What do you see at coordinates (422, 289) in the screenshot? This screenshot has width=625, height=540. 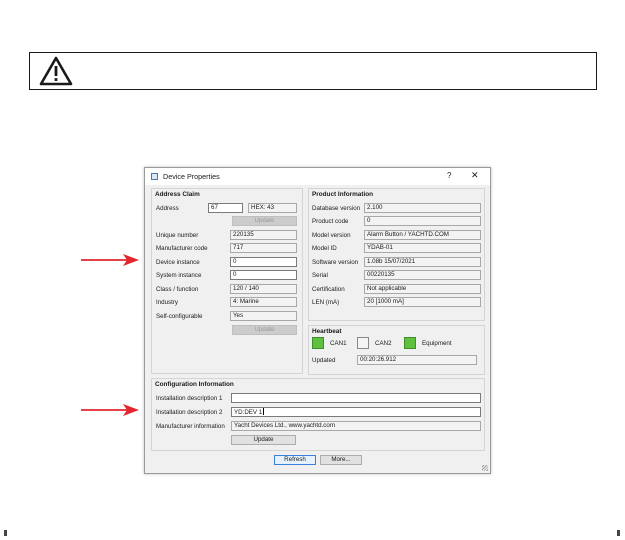 I see `certification-value: Not applicable` at bounding box center [422, 289].